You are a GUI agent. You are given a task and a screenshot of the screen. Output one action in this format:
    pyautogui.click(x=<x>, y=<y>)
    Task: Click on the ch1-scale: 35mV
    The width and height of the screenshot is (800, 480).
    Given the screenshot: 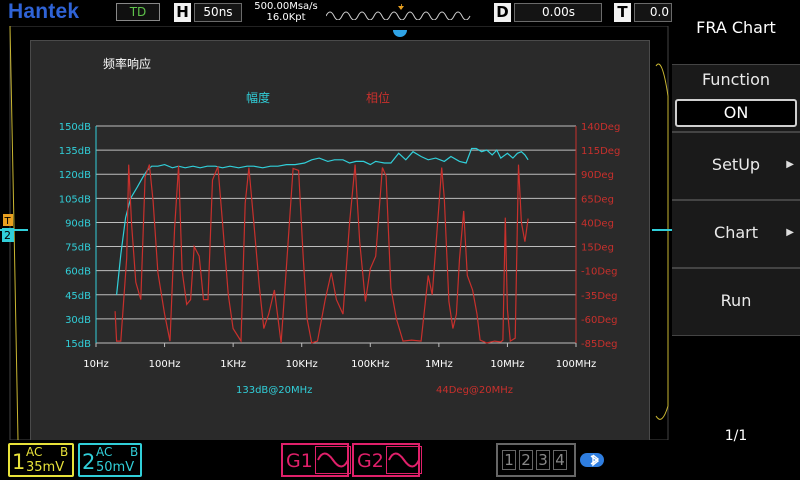 What is the action you would take?
    pyautogui.click(x=45, y=467)
    